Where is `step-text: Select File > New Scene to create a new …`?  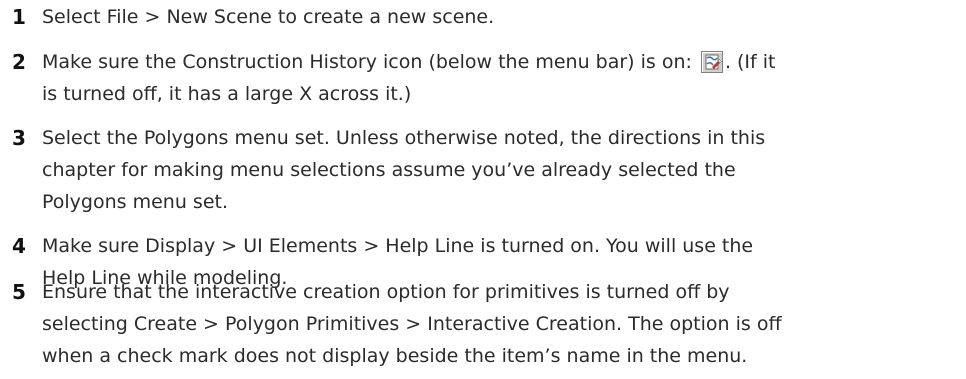
step-text: Select File > New Scene to create a new … is located at coordinates (499, 17).